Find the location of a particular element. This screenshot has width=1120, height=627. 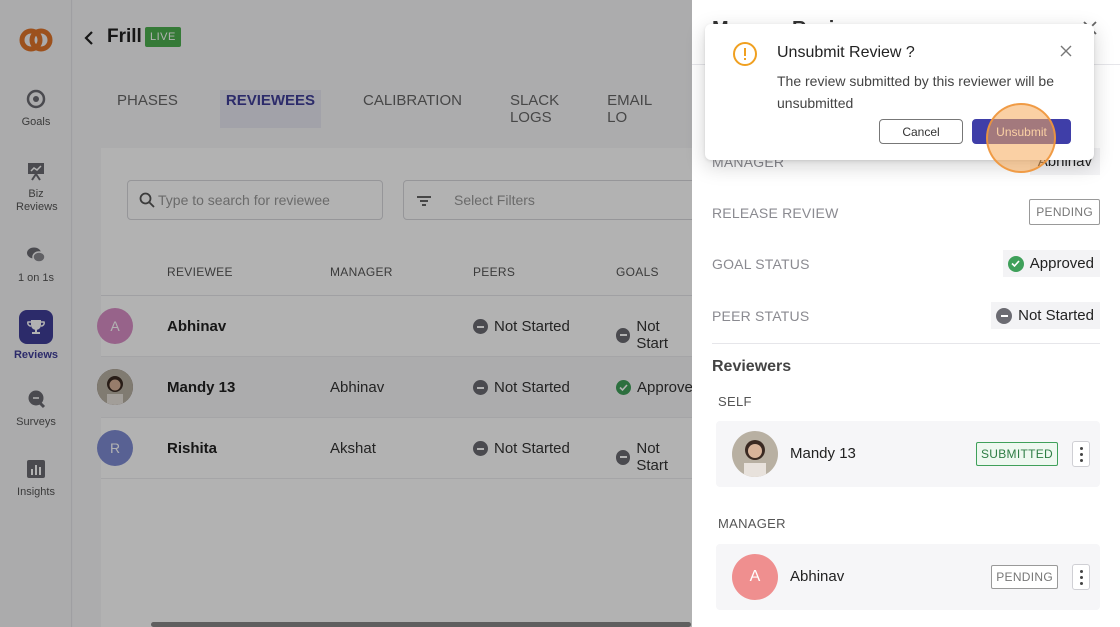

goal-status-field: GOAL STATUS Approved is located at coordinates (906, 265).